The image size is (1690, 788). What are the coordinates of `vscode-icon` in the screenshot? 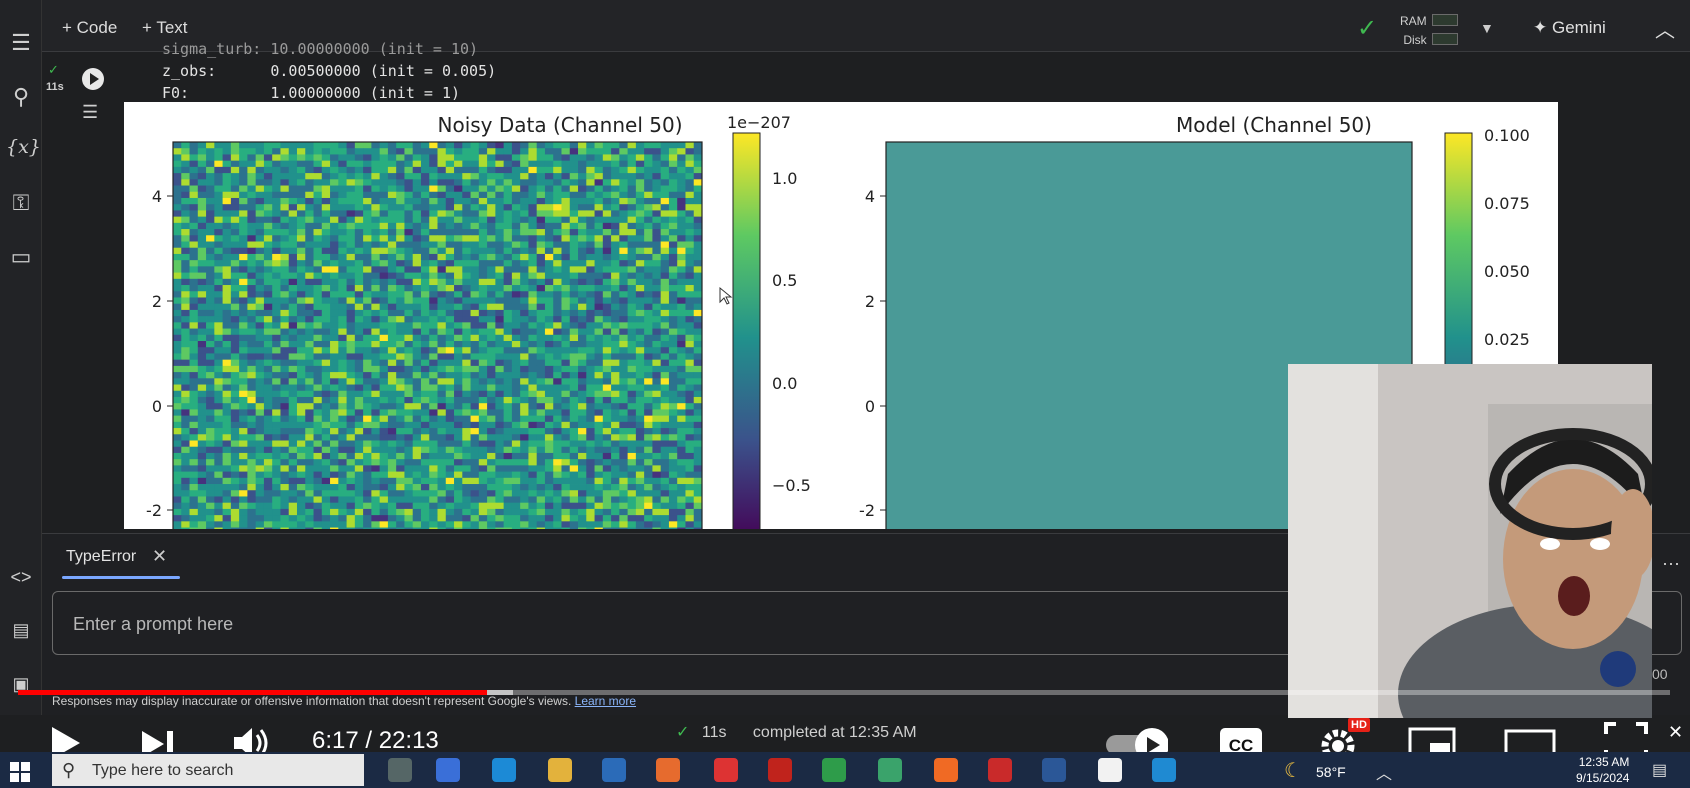 It's located at (1164, 770).